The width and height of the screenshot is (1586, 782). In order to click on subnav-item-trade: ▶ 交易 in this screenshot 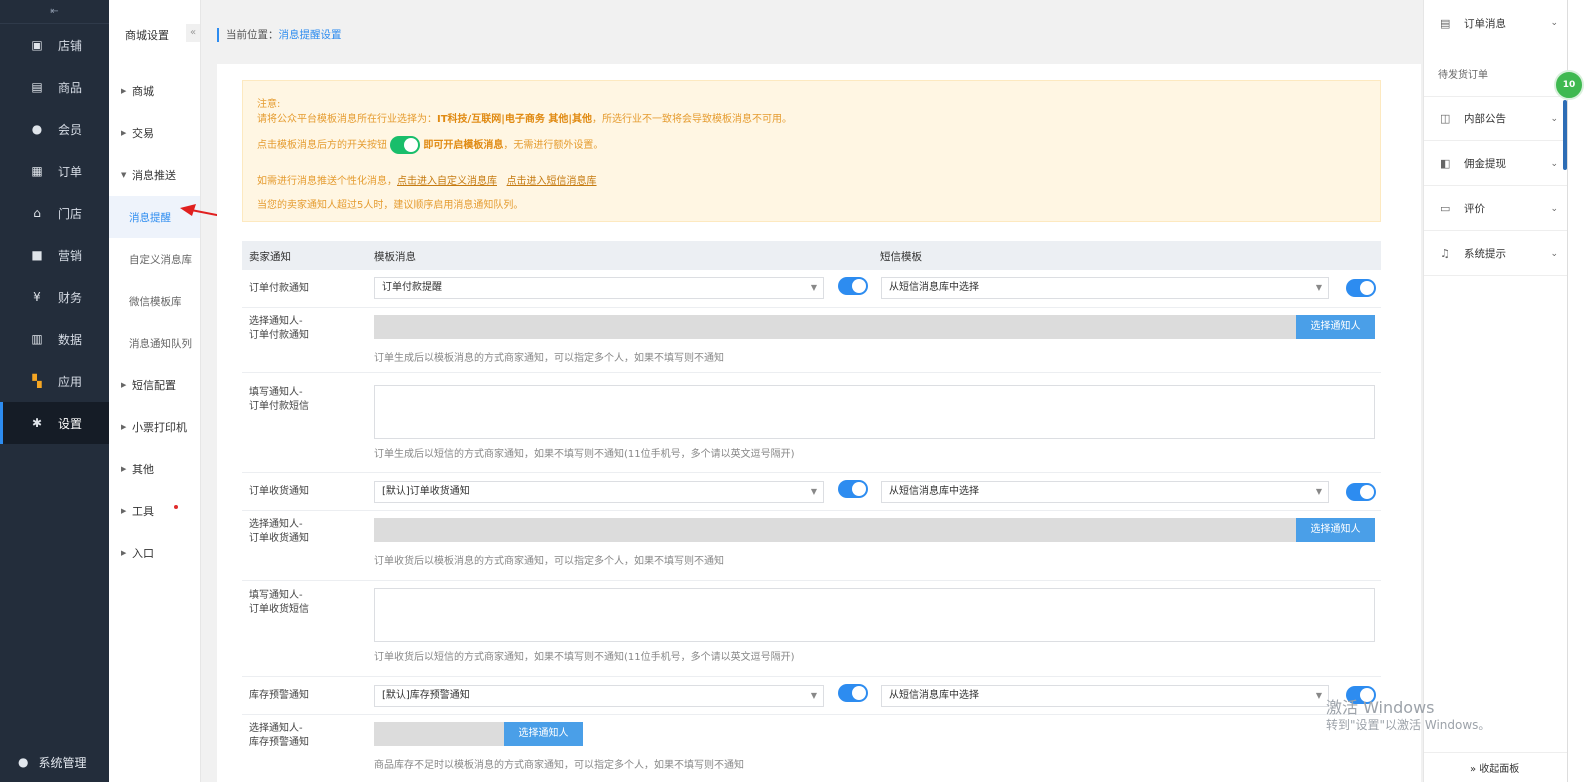, I will do `click(154, 133)`.